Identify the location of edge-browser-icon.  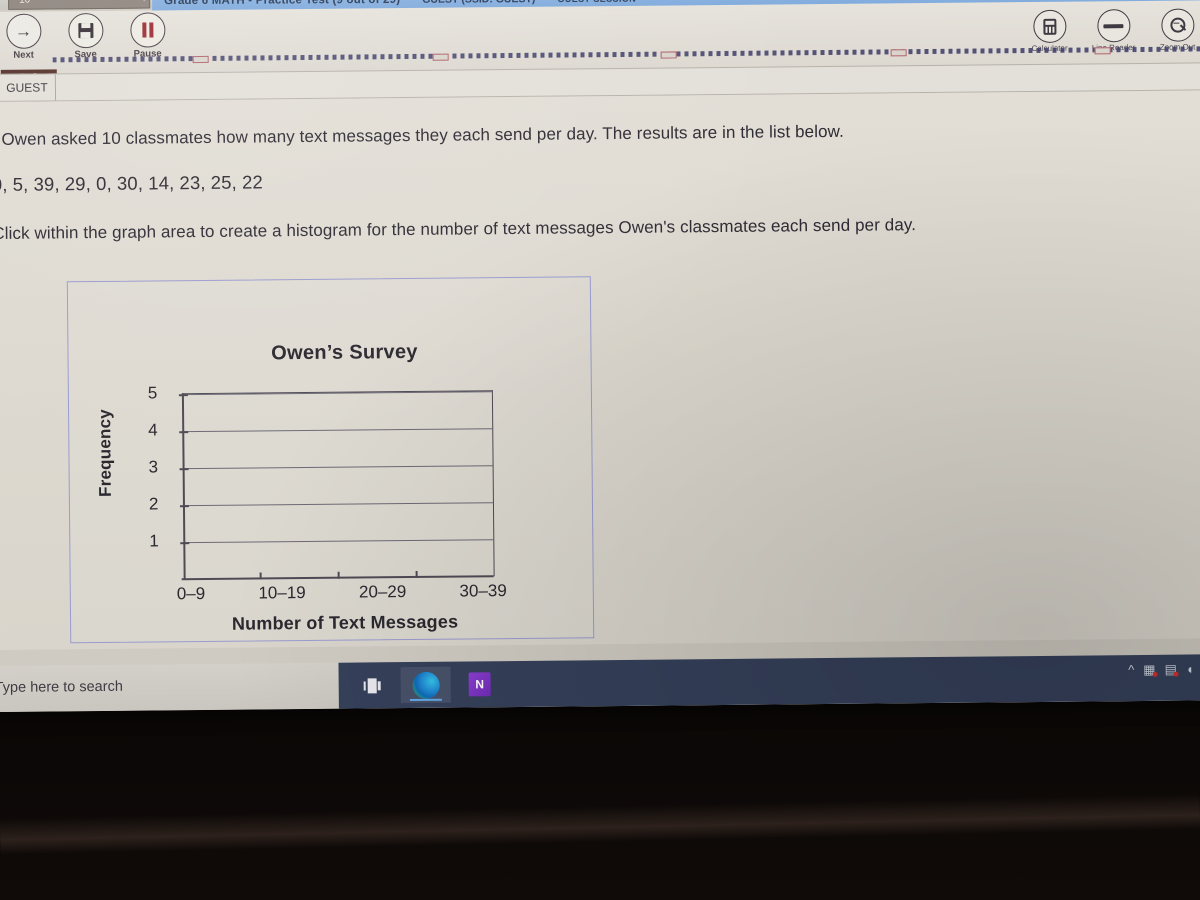
(426, 685).